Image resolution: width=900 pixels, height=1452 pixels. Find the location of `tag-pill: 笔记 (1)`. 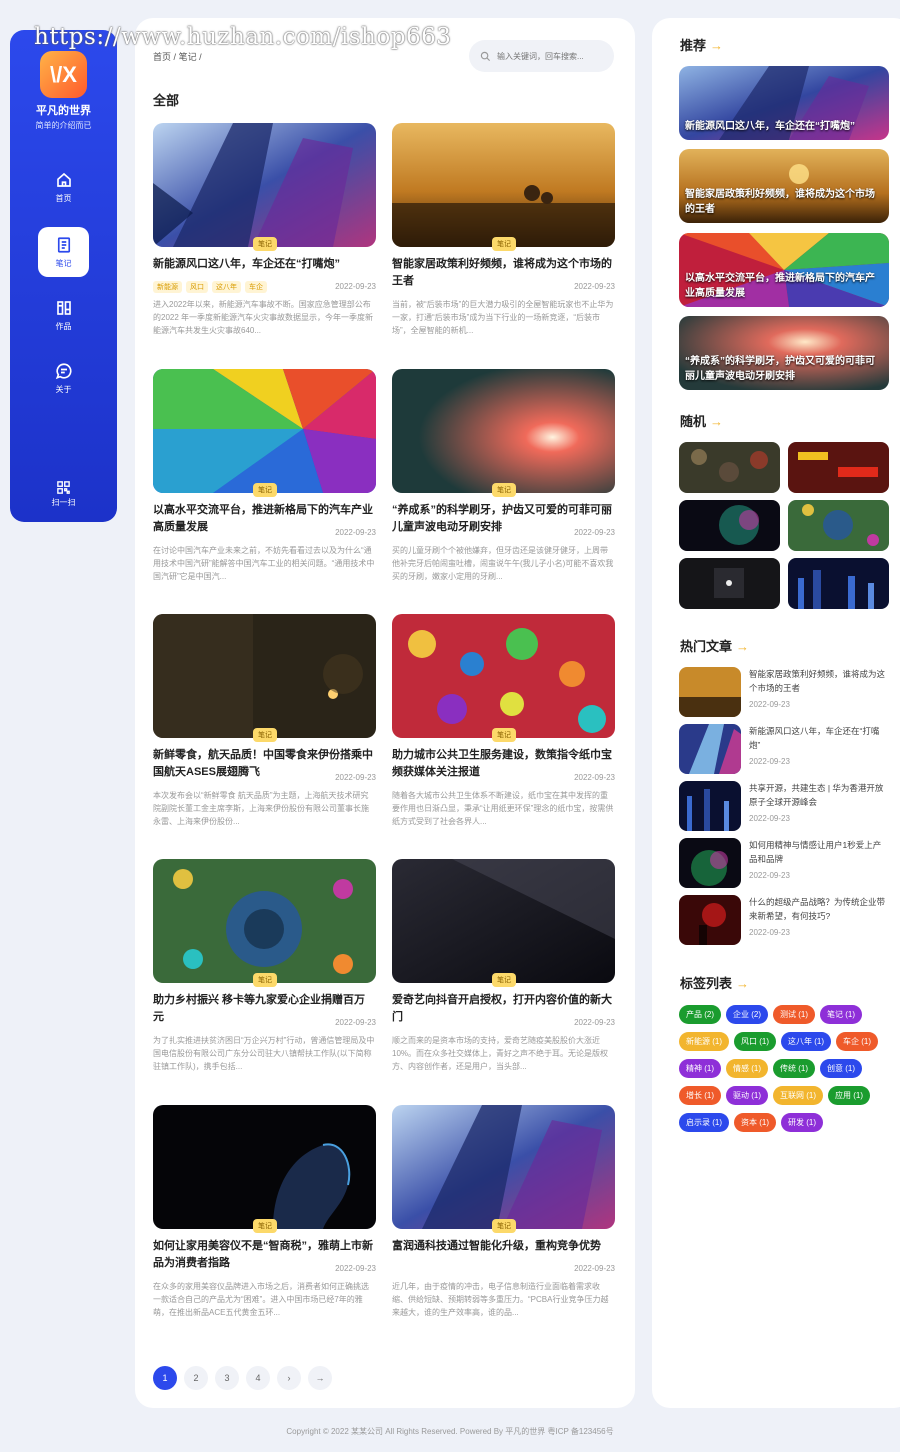

tag-pill: 笔记 (1) is located at coordinates (841, 1014).